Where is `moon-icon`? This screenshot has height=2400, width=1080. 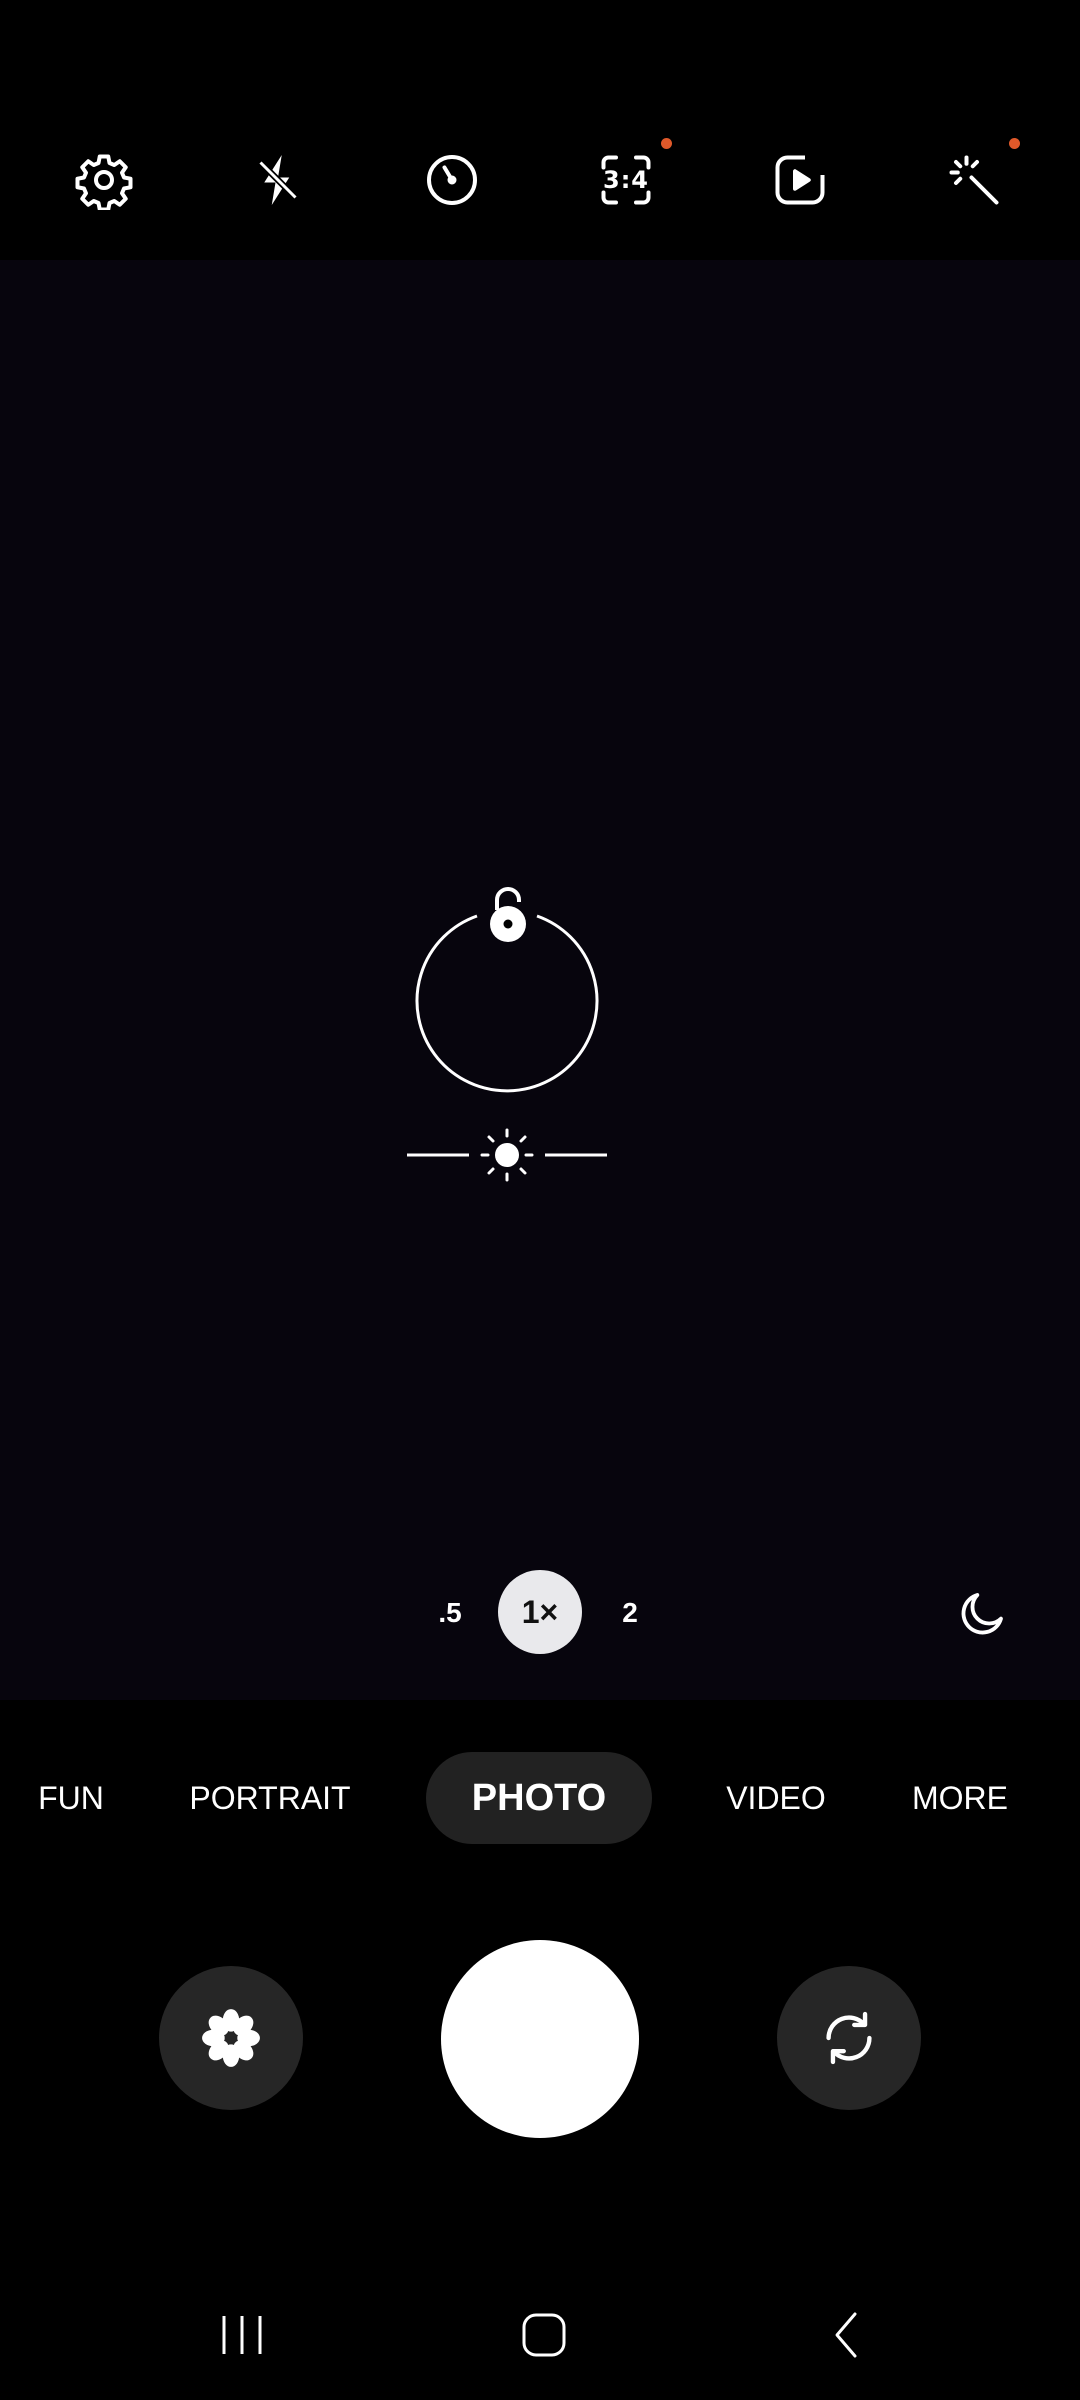
moon-icon is located at coordinates (982, 1614).